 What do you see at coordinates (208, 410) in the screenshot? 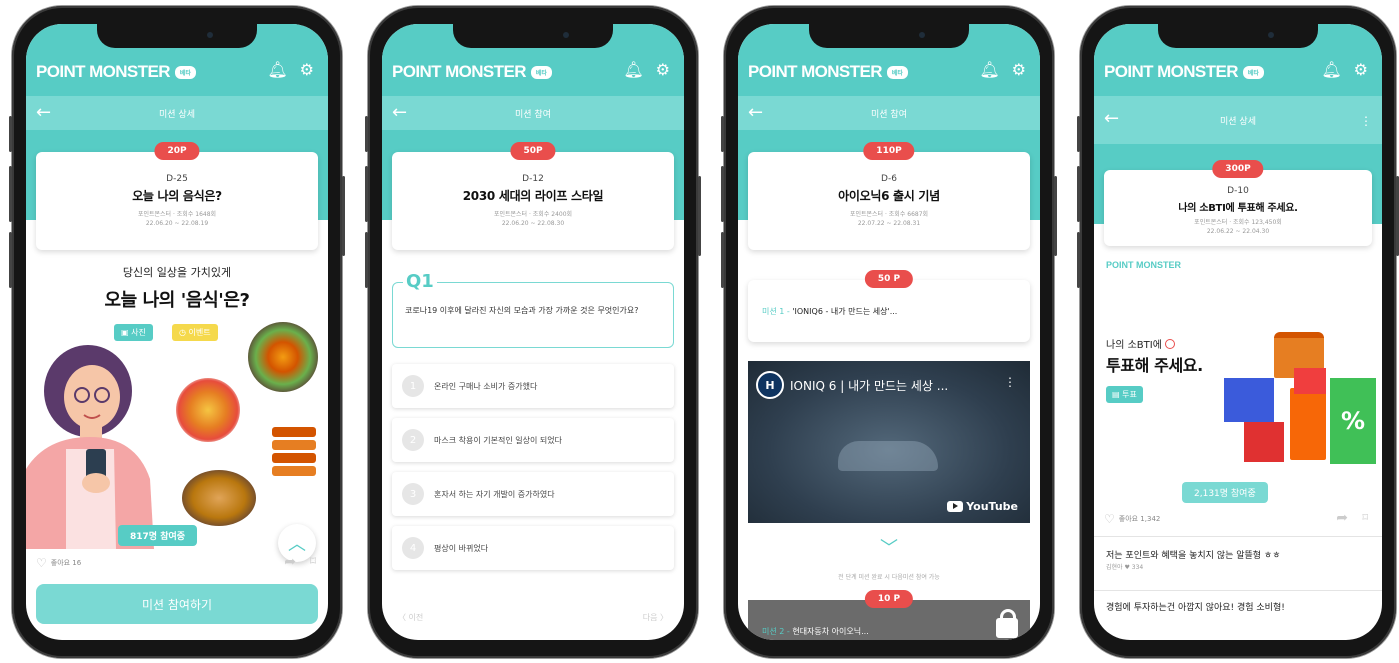
I see `tteokbokki-image` at bounding box center [208, 410].